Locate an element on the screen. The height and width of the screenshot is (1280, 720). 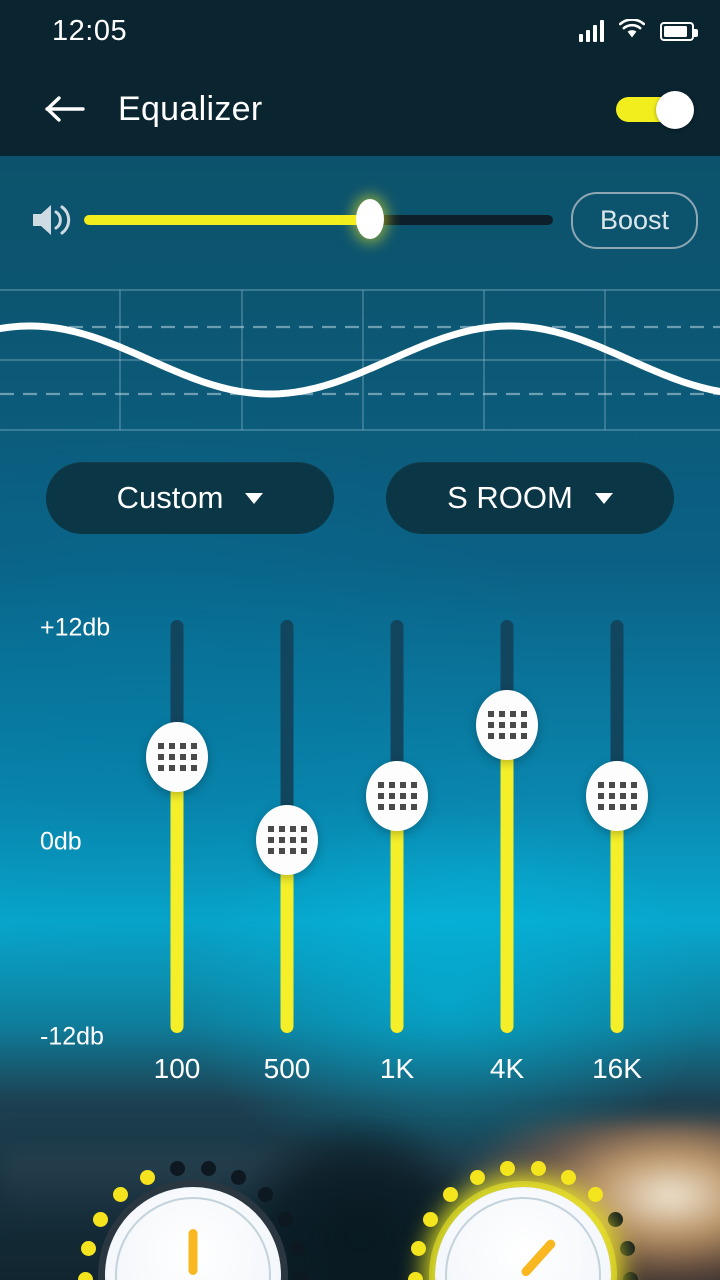
eq-band-100: 100 is located at coordinates (177, 845).